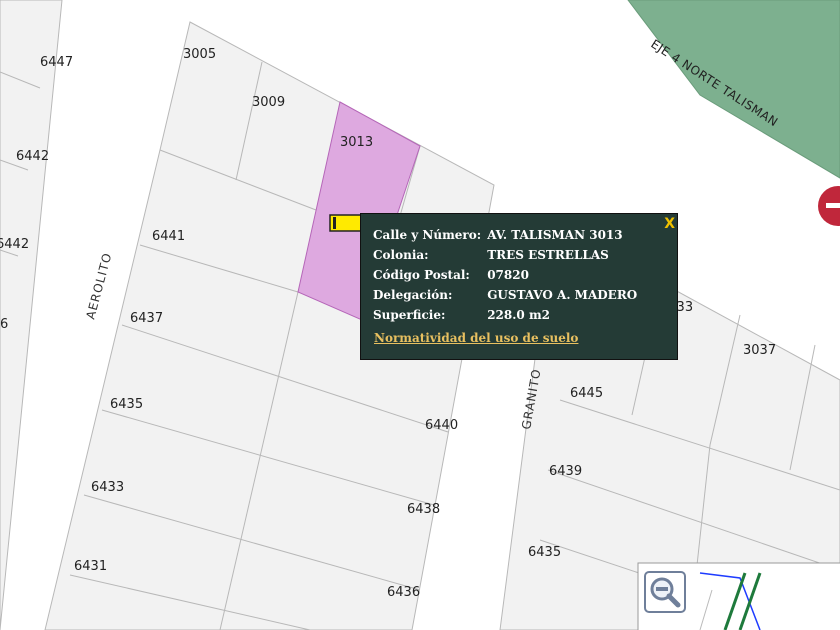  I want to click on info-value: GUSTAVO A. MADERO, so click(562, 295).